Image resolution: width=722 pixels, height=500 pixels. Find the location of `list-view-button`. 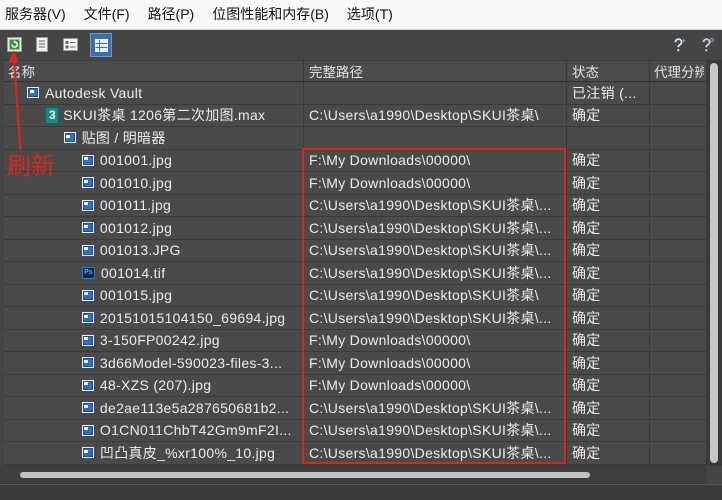

list-view-button is located at coordinates (42, 44).